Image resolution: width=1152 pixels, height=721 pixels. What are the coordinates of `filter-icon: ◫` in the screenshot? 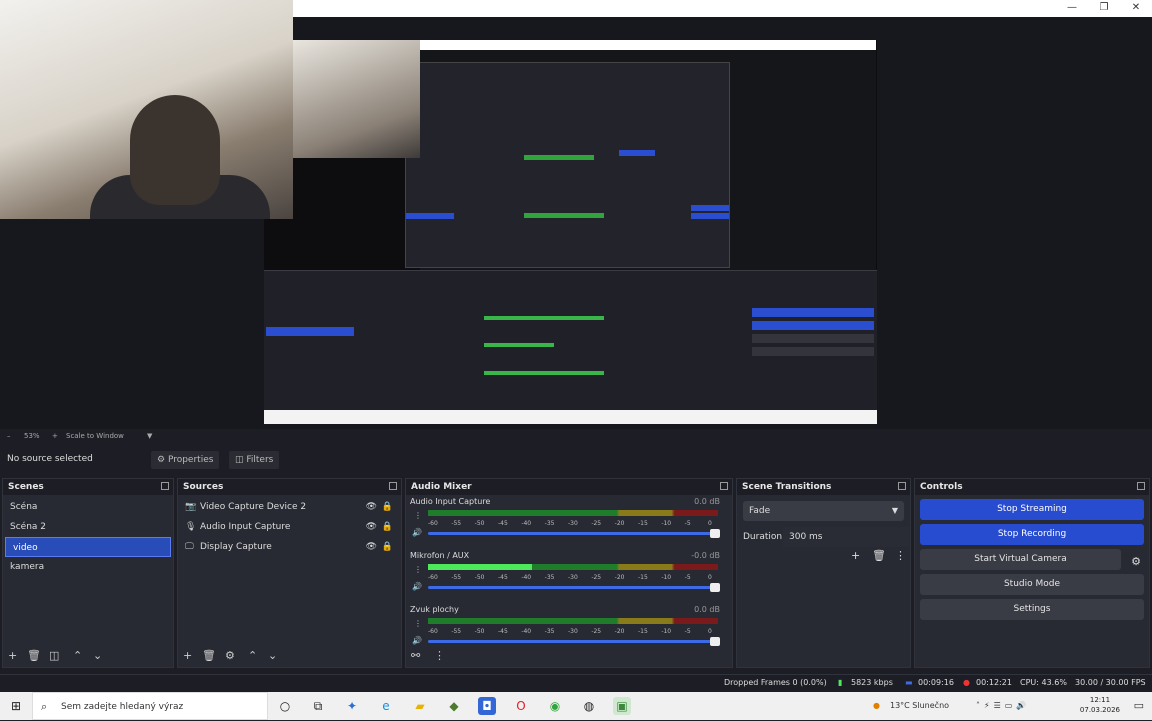 It's located at (54, 655).